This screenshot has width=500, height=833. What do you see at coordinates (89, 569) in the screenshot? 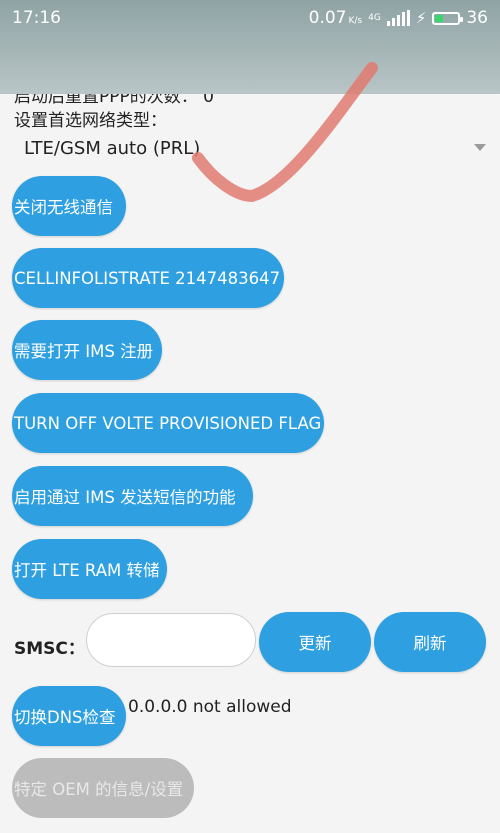
I see `lte-ram-dump-button: 打开 LTE RAM 转储` at bounding box center [89, 569].